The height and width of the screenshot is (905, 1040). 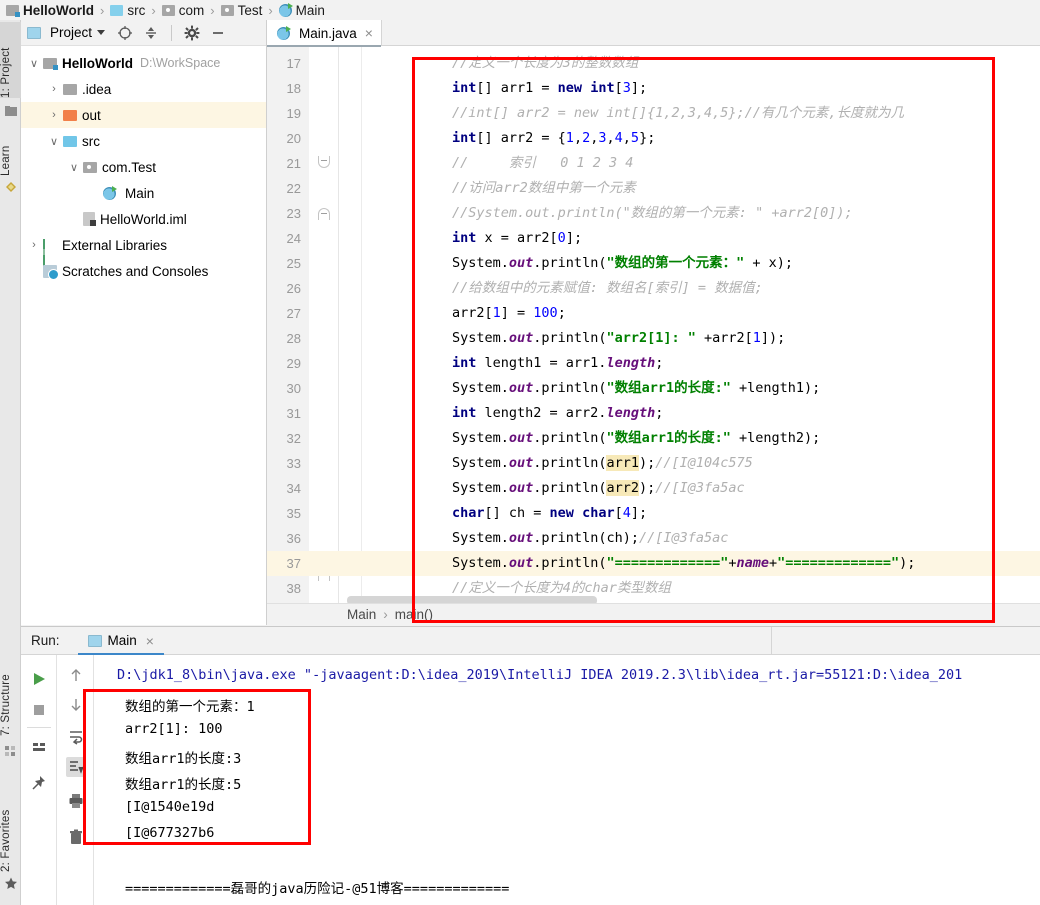 What do you see at coordinates (361, 614) in the screenshot?
I see `breadcrumb-class: Main` at bounding box center [361, 614].